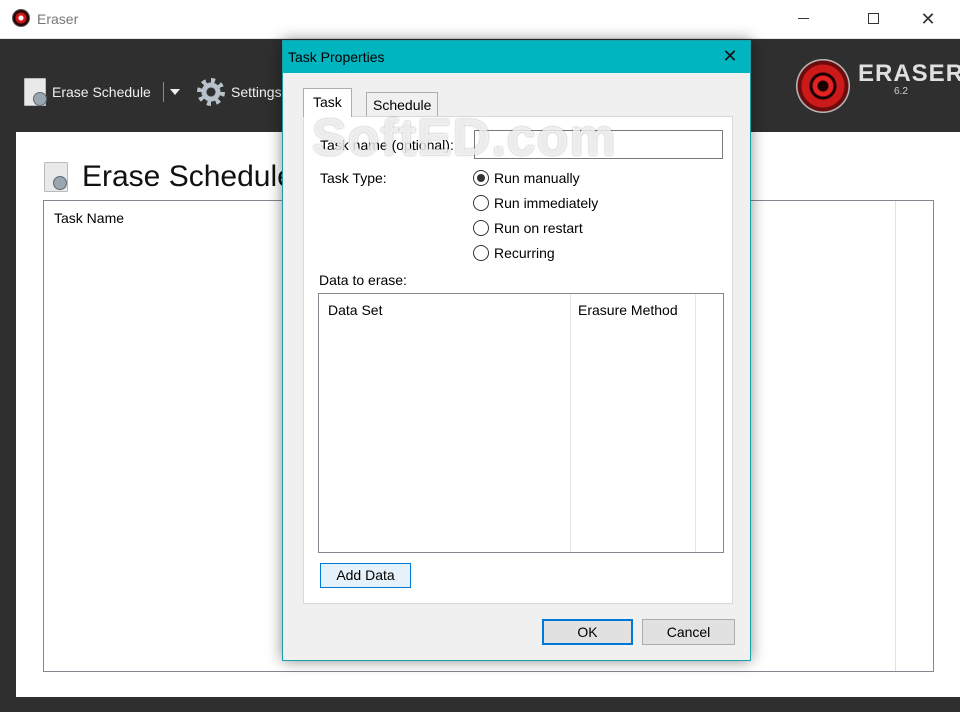 The image size is (960, 712). Describe the element at coordinates (355, 310) in the screenshot. I see `column-header-data-set: Data Set` at that location.